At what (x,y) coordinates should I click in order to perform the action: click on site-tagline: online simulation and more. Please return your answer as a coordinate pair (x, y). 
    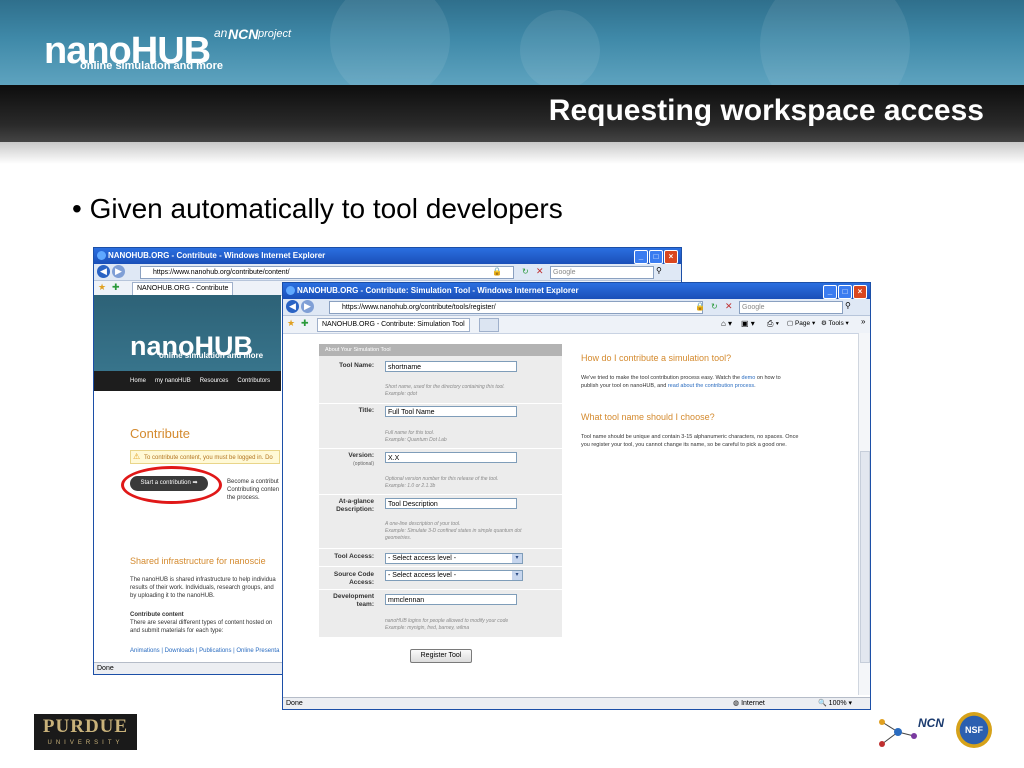
    Looking at the image, I should click on (211, 355).